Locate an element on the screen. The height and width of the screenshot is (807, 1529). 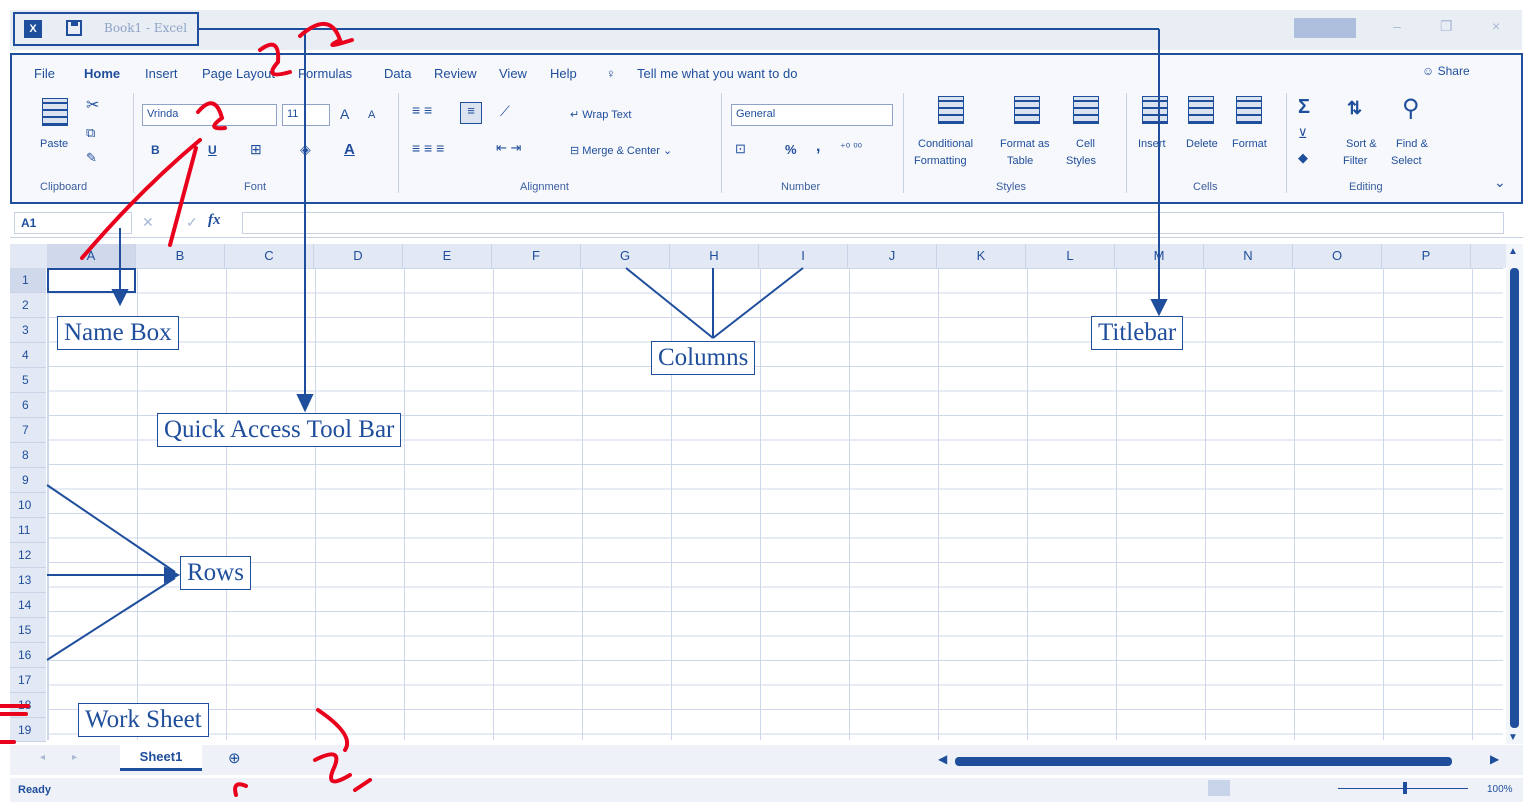
annotation-quick-access: Quick Access Tool Bar is located at coordinates (279, 430).